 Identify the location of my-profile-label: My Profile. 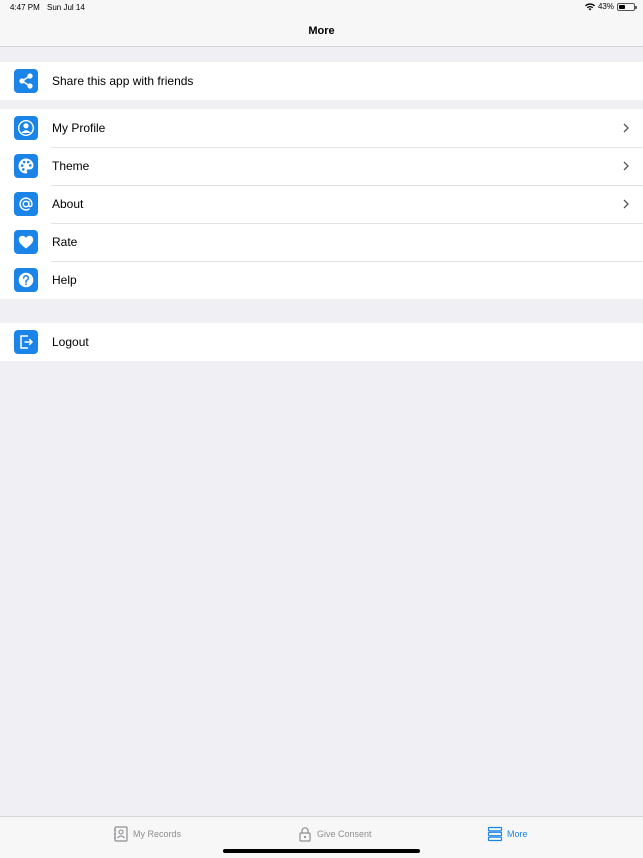
(79, 128).